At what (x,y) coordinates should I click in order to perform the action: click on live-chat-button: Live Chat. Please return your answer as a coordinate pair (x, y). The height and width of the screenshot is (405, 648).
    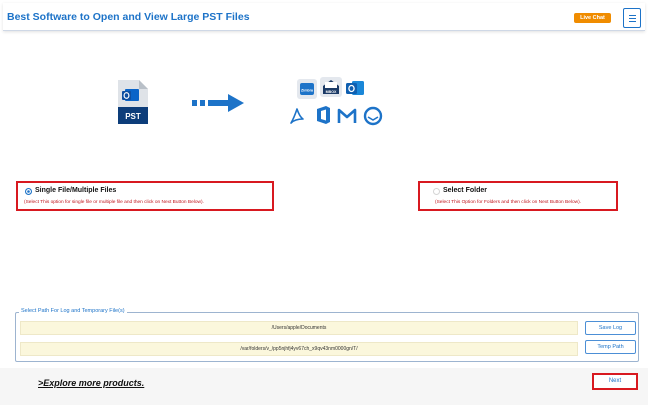
    Looking at the image, I should click on (592, 18).